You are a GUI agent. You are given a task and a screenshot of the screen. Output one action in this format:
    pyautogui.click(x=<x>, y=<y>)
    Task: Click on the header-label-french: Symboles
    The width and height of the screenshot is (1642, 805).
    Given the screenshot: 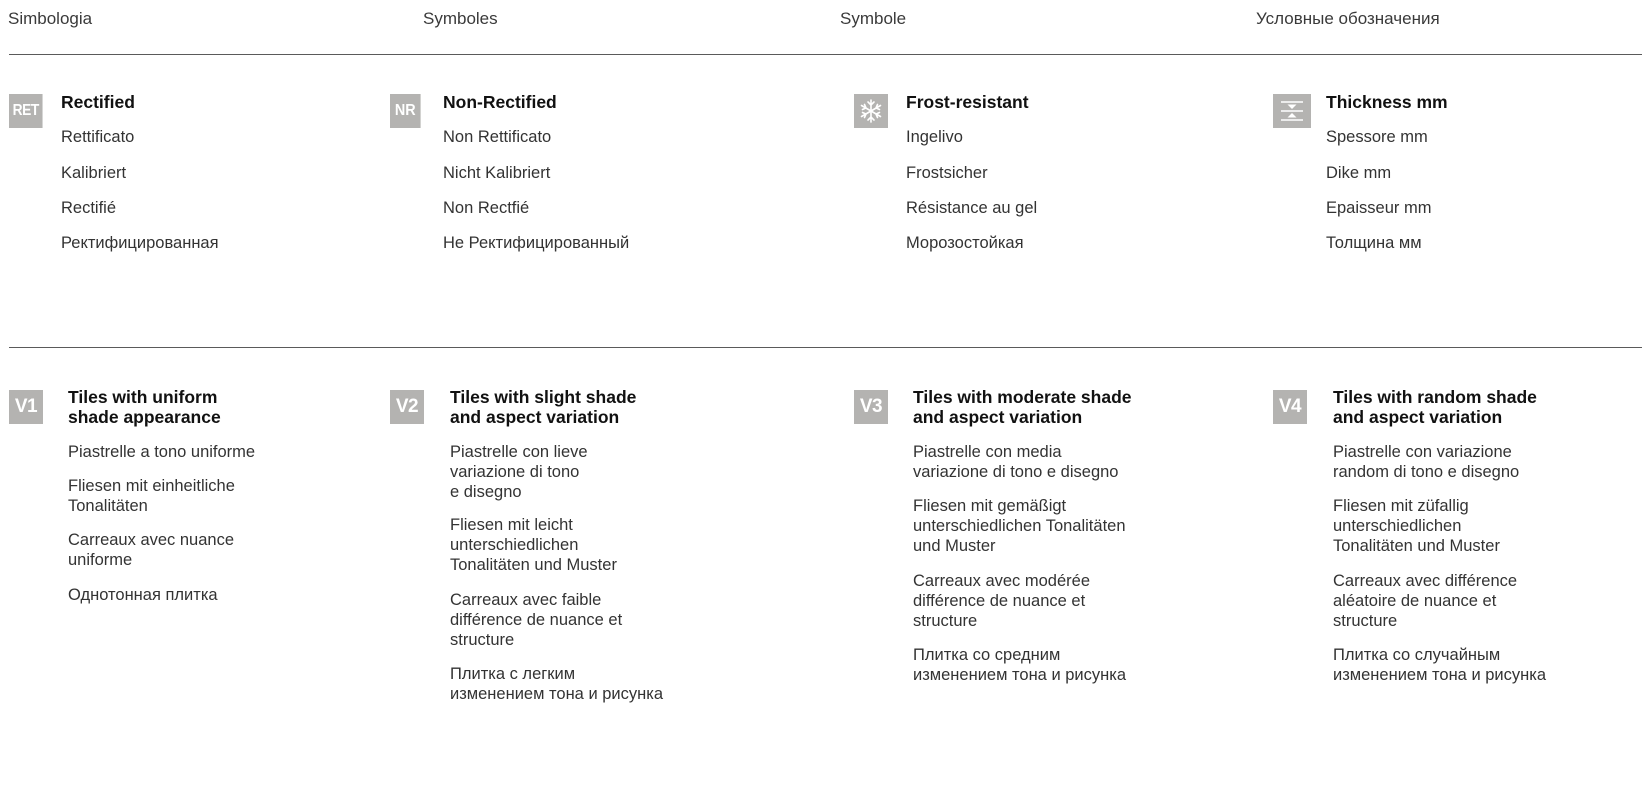 What is the action you would take?
    pyautogui.click(x=460, y=18)
    